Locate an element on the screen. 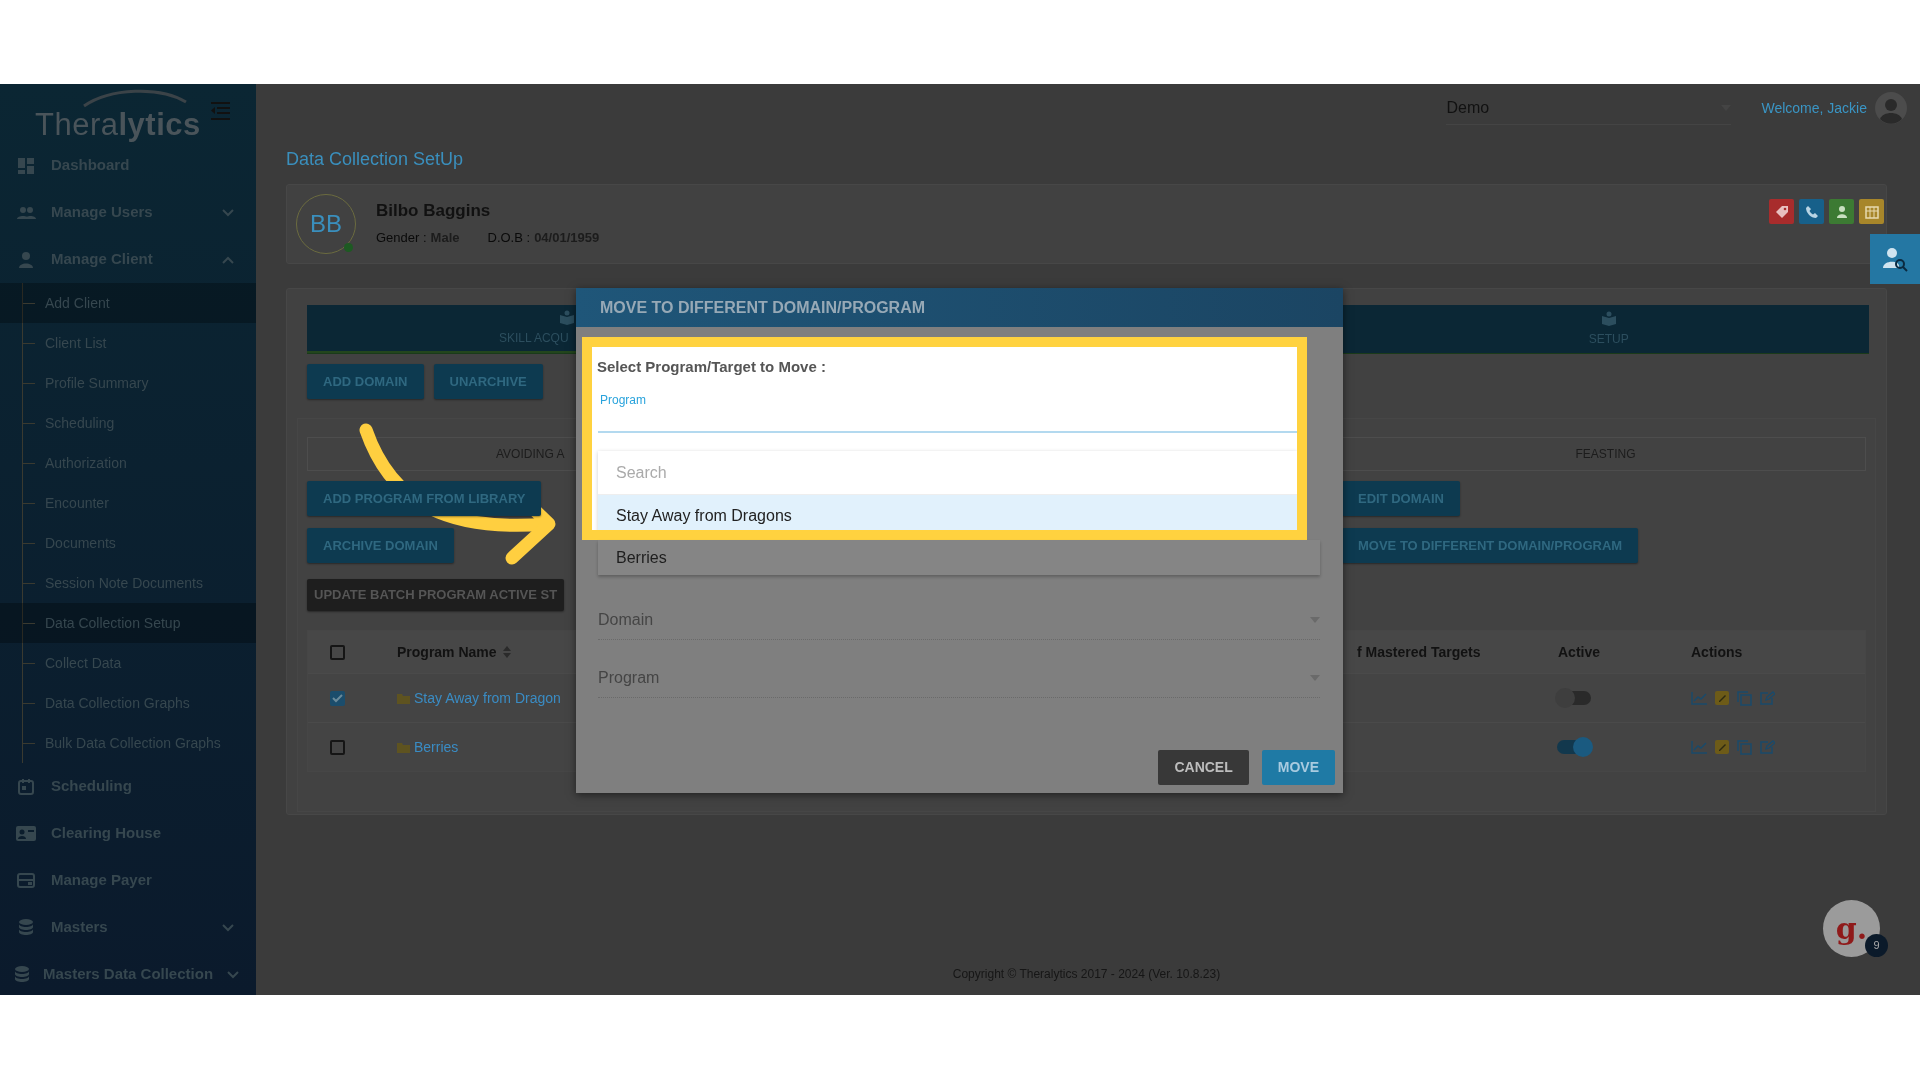 Image resolution: width=1920 pixels, height=1080 pixels. modal-title: MOVE TO DIFFERENT DOMAIN/PROGRAM is located at coordinates (959, 307).